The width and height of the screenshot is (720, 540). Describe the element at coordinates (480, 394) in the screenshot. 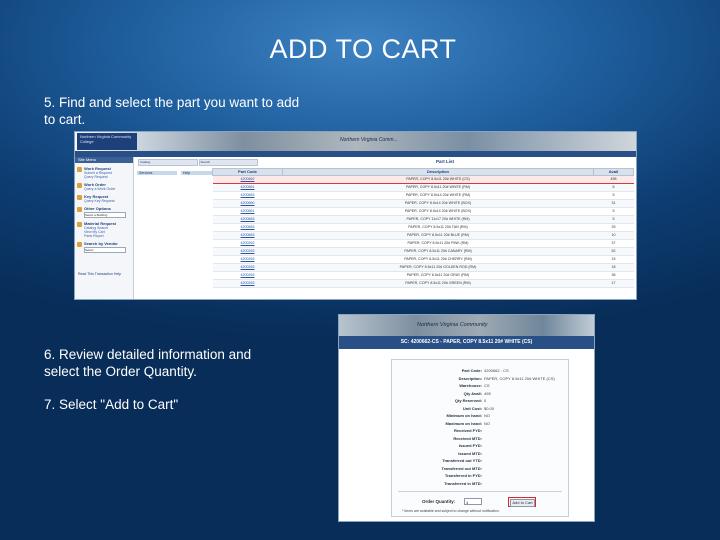

I see `detail-row: Qty Avail: 495` at that location.